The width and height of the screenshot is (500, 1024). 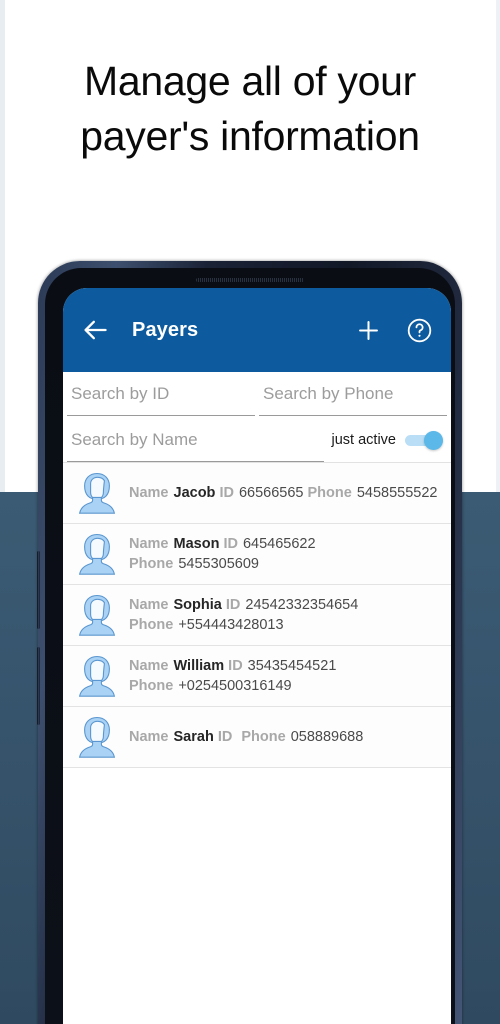 I want to click on app-bar-title: Payers, so click(x=165, y=329).